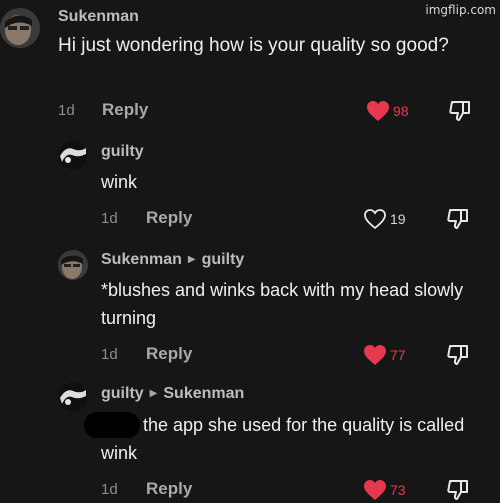 This screenshot has height=503, width=500. I want to click on comment-text: wink, so click(119, 182).